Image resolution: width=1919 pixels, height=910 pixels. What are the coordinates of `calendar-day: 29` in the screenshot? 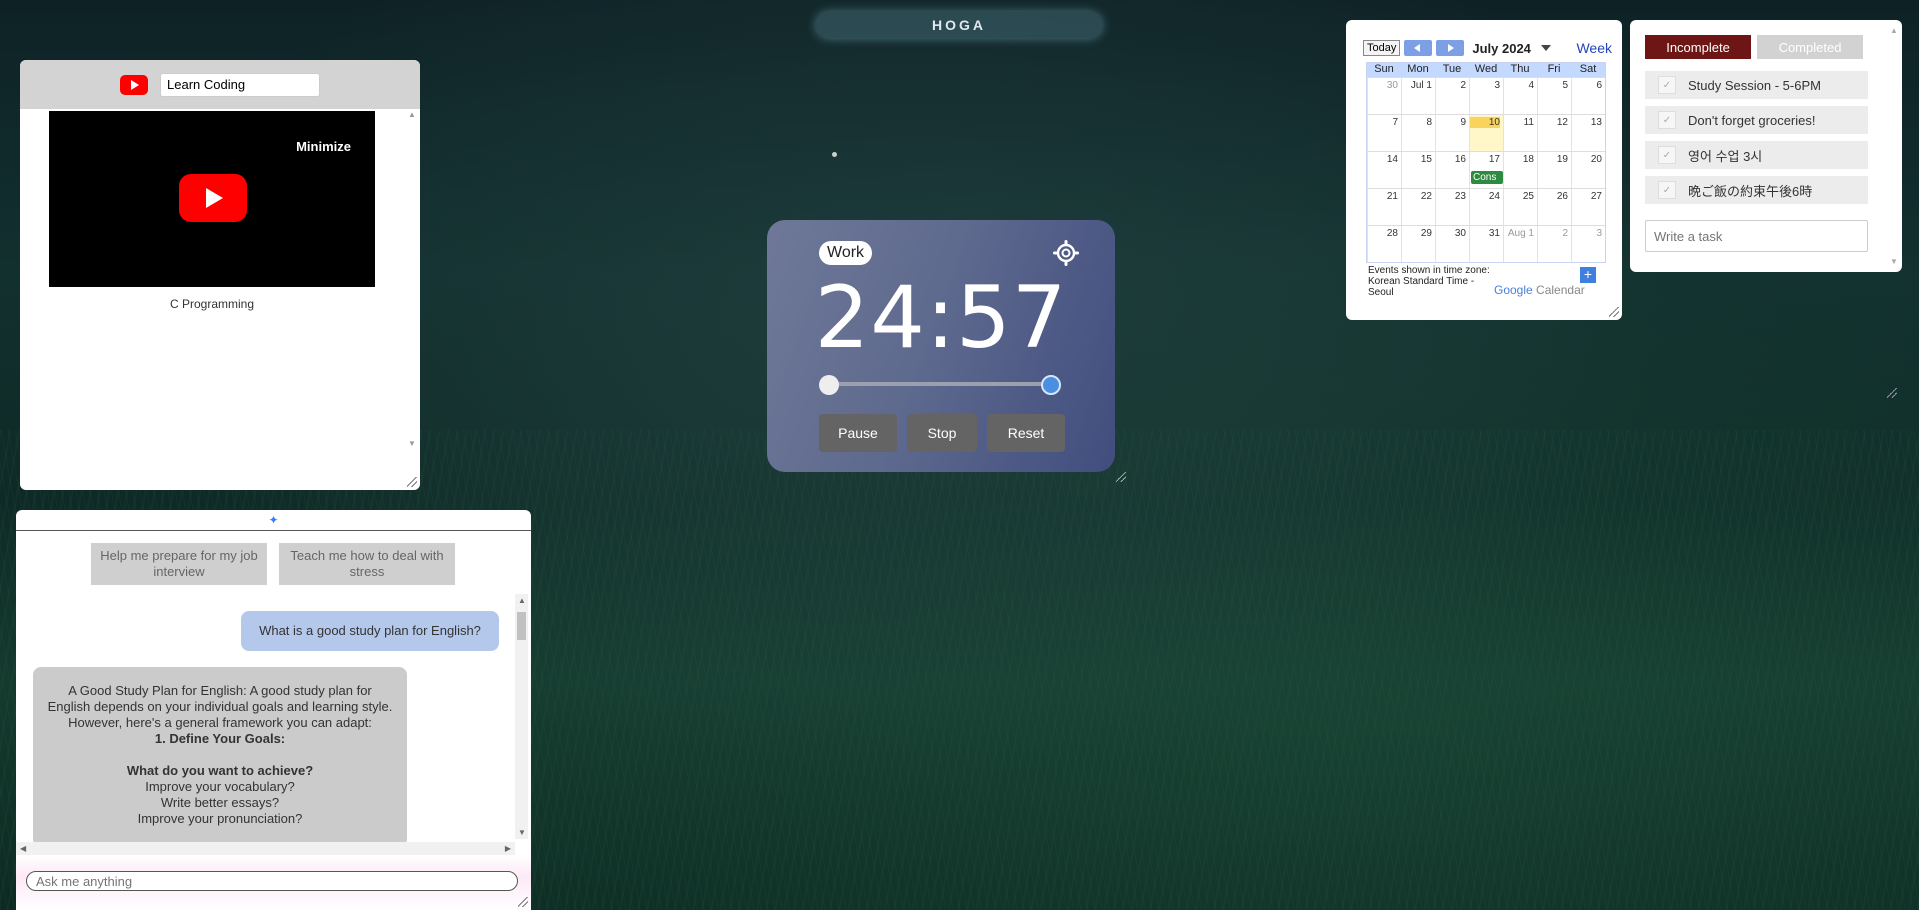 It's located at (1418, 244).